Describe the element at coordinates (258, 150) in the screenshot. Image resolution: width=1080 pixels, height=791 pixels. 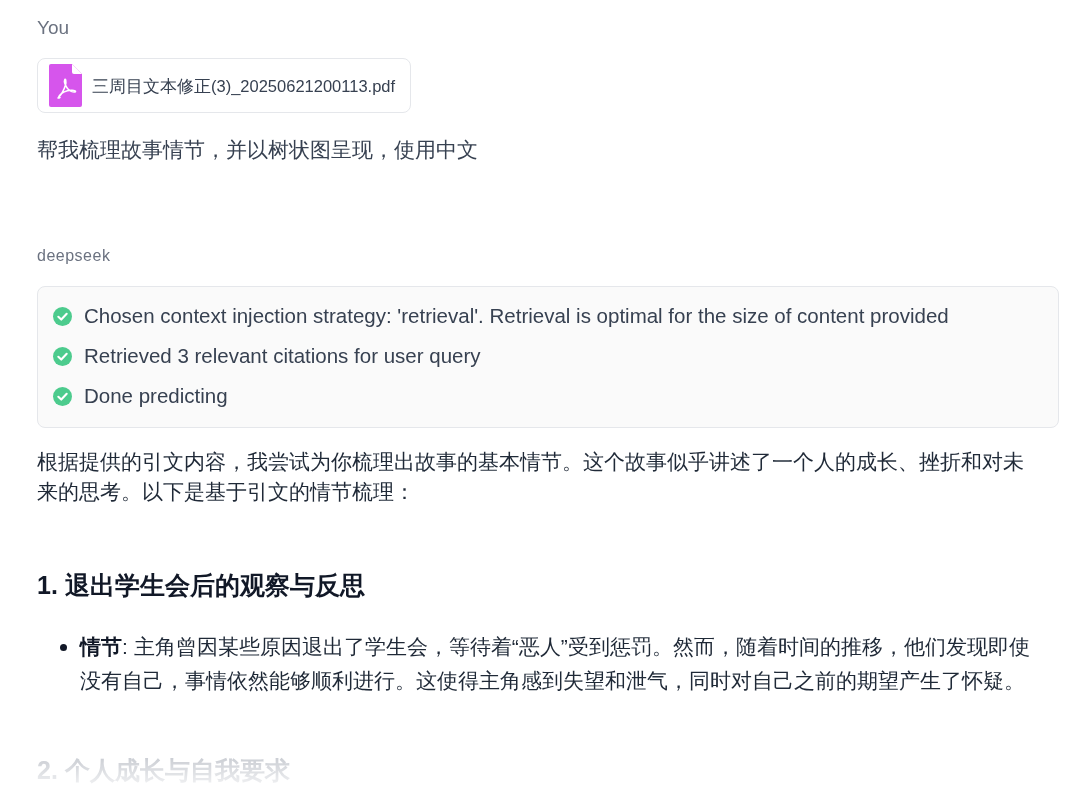
I see `user-message: 帮我梳理故事情节，并以树状图呈现，使用中文` at that location.